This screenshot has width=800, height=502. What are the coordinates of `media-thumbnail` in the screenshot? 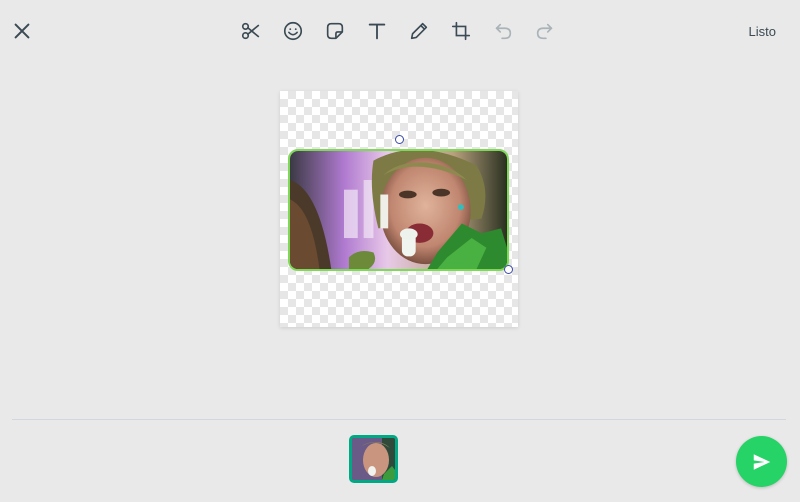 It's located at (373, 459).